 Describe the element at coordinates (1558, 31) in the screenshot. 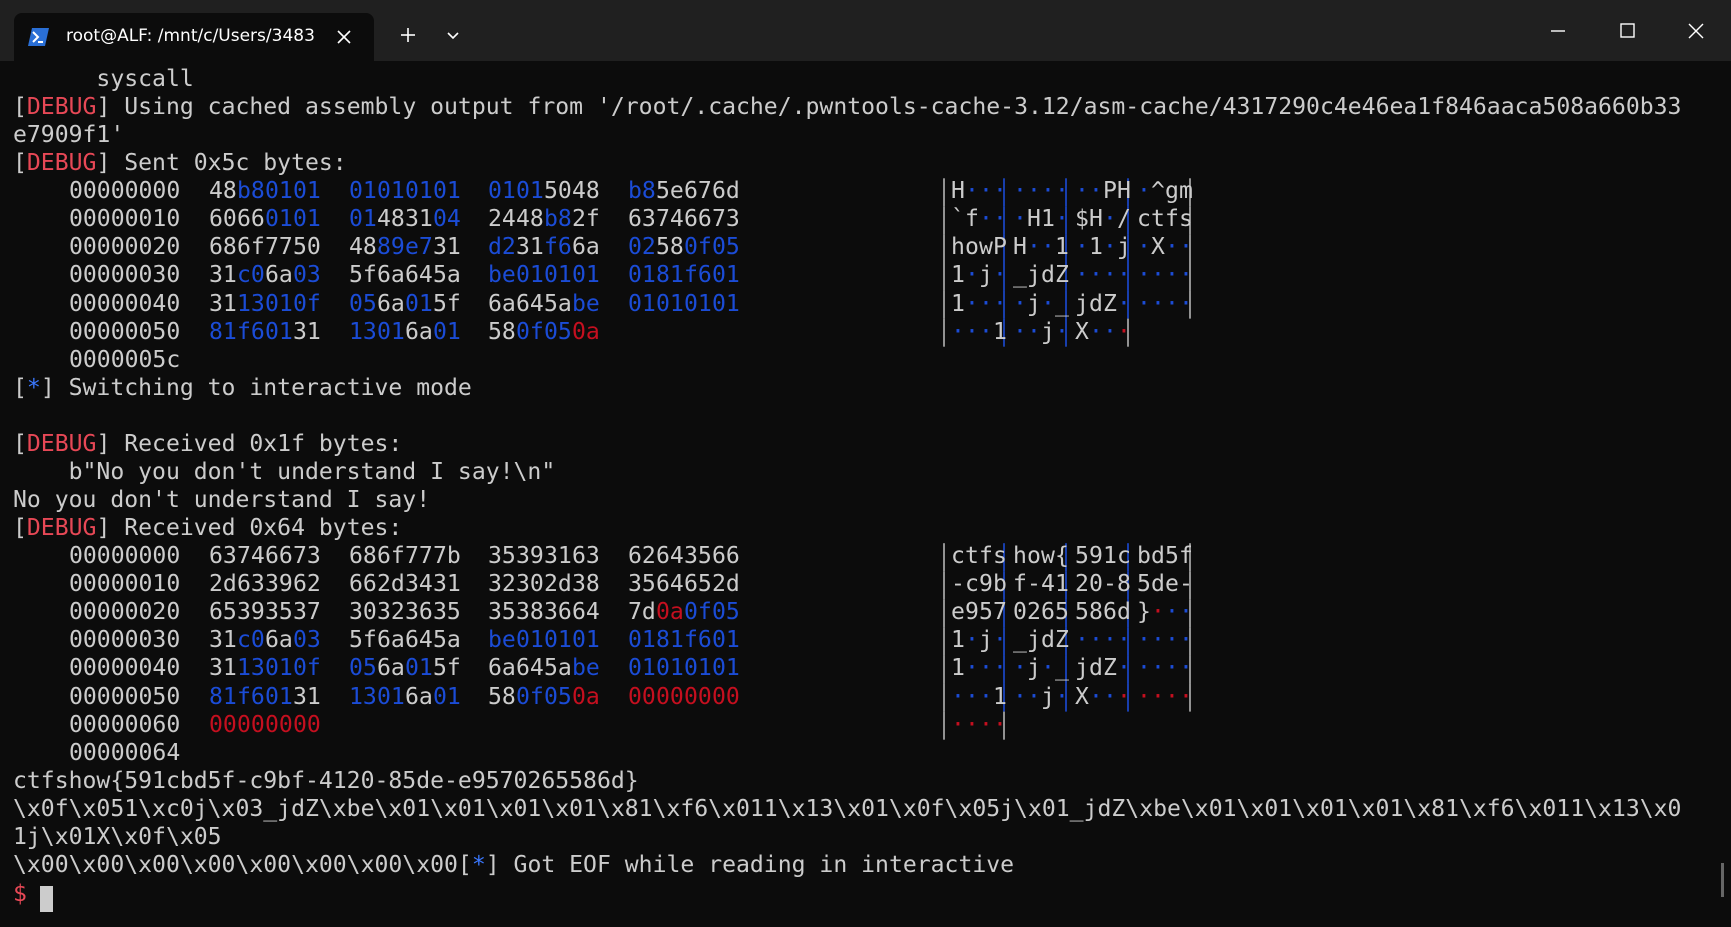

I see `minimize-icon` at that location.